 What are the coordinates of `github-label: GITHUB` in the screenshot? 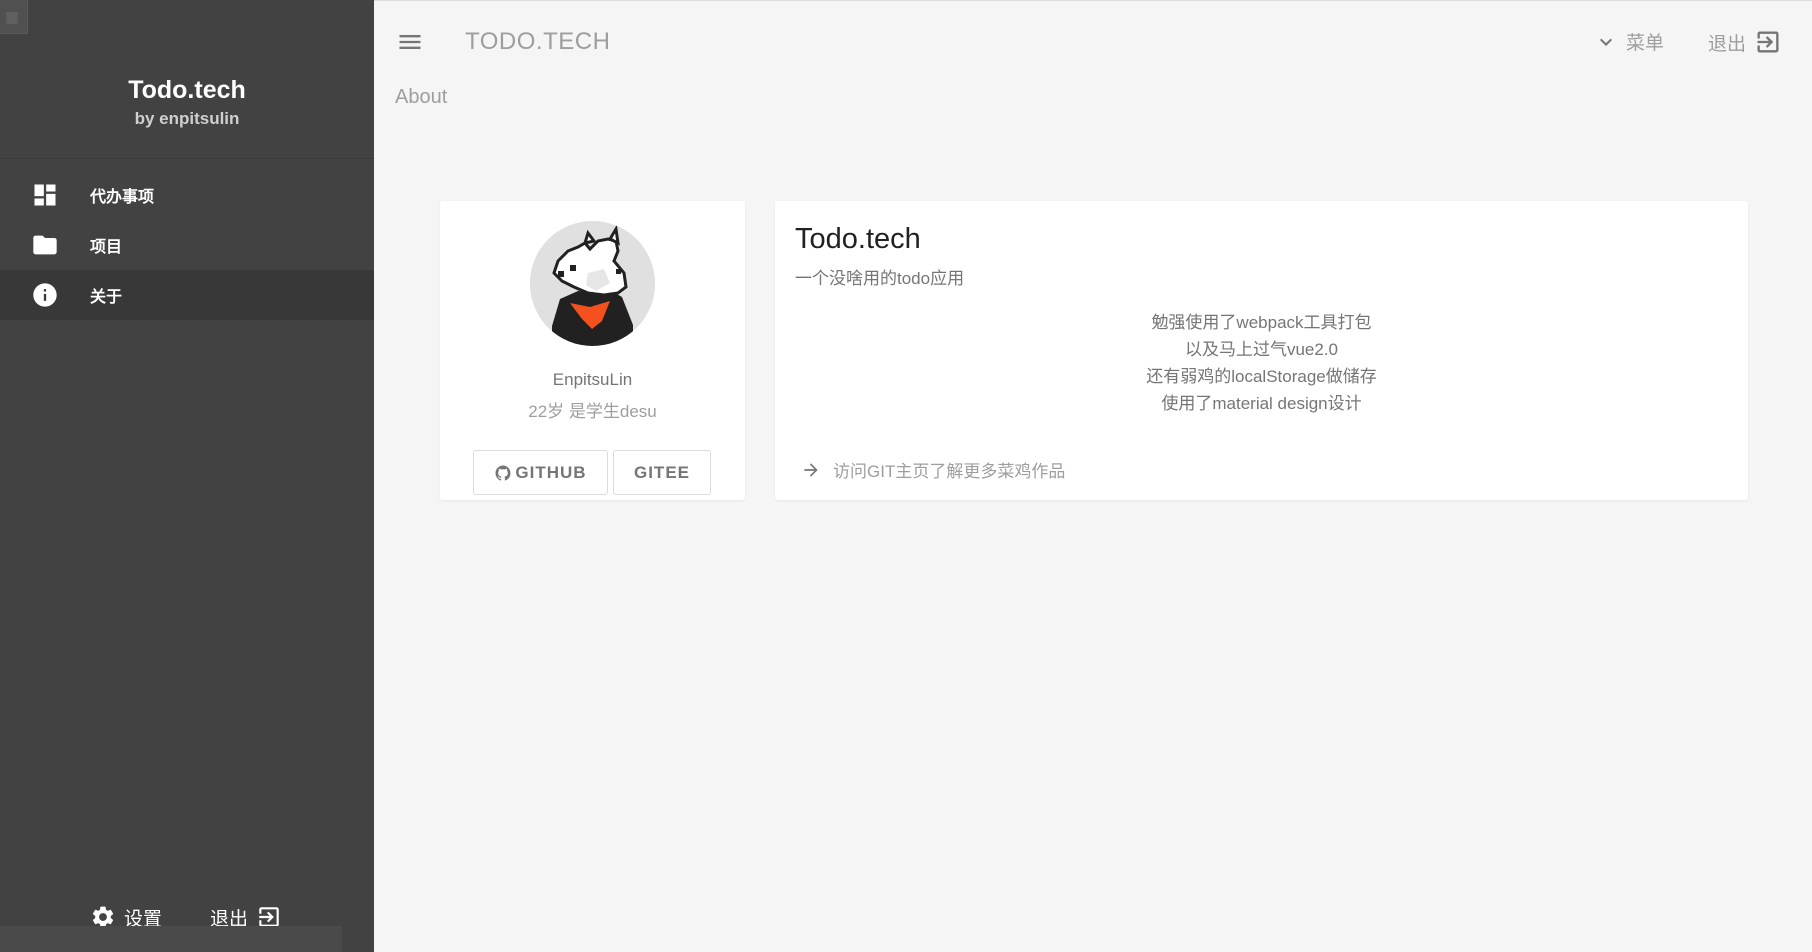 It's located at (551, 472).